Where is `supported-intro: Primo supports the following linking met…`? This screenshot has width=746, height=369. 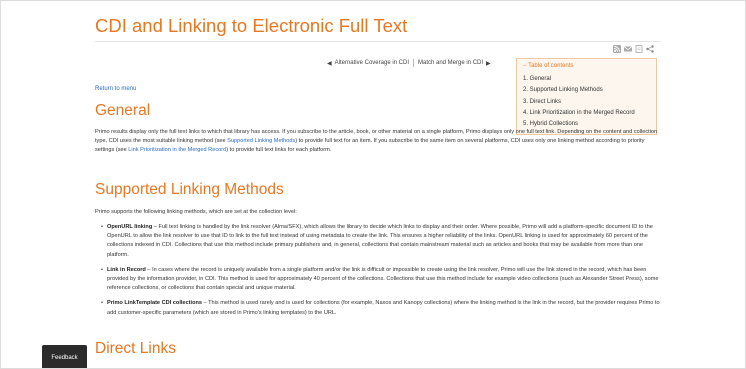
supported-intro: Primo supports the following linking met… is located at coordinates (196, 212).